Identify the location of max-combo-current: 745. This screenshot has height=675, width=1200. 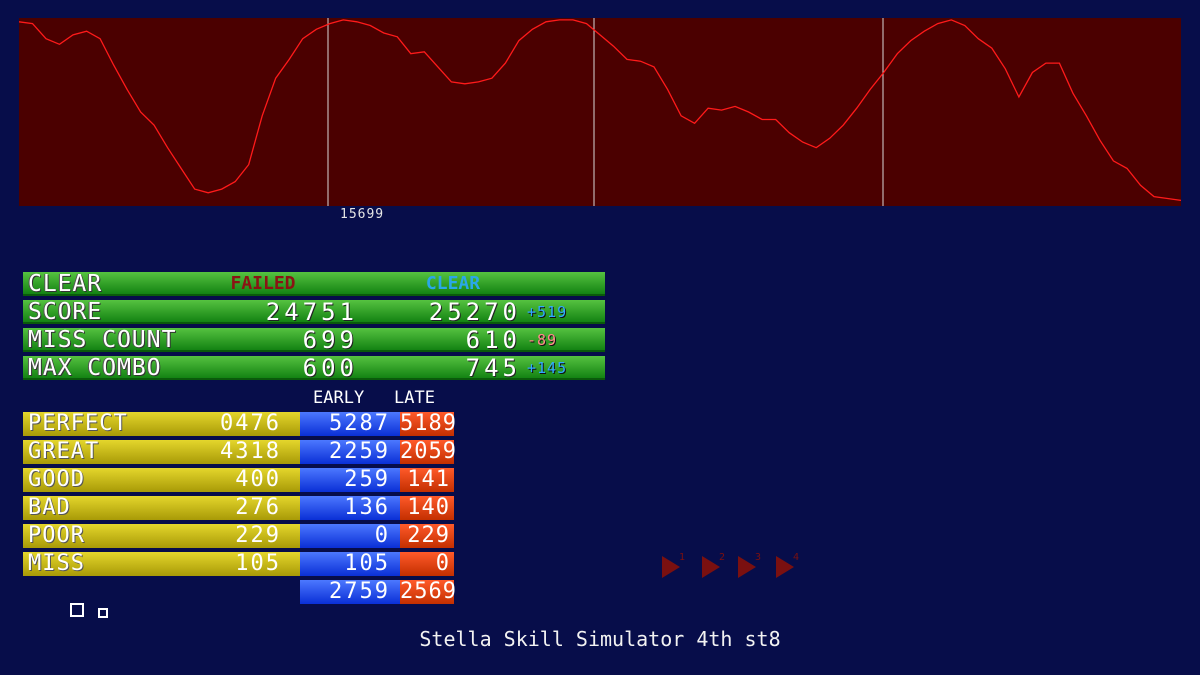
(493, 368).